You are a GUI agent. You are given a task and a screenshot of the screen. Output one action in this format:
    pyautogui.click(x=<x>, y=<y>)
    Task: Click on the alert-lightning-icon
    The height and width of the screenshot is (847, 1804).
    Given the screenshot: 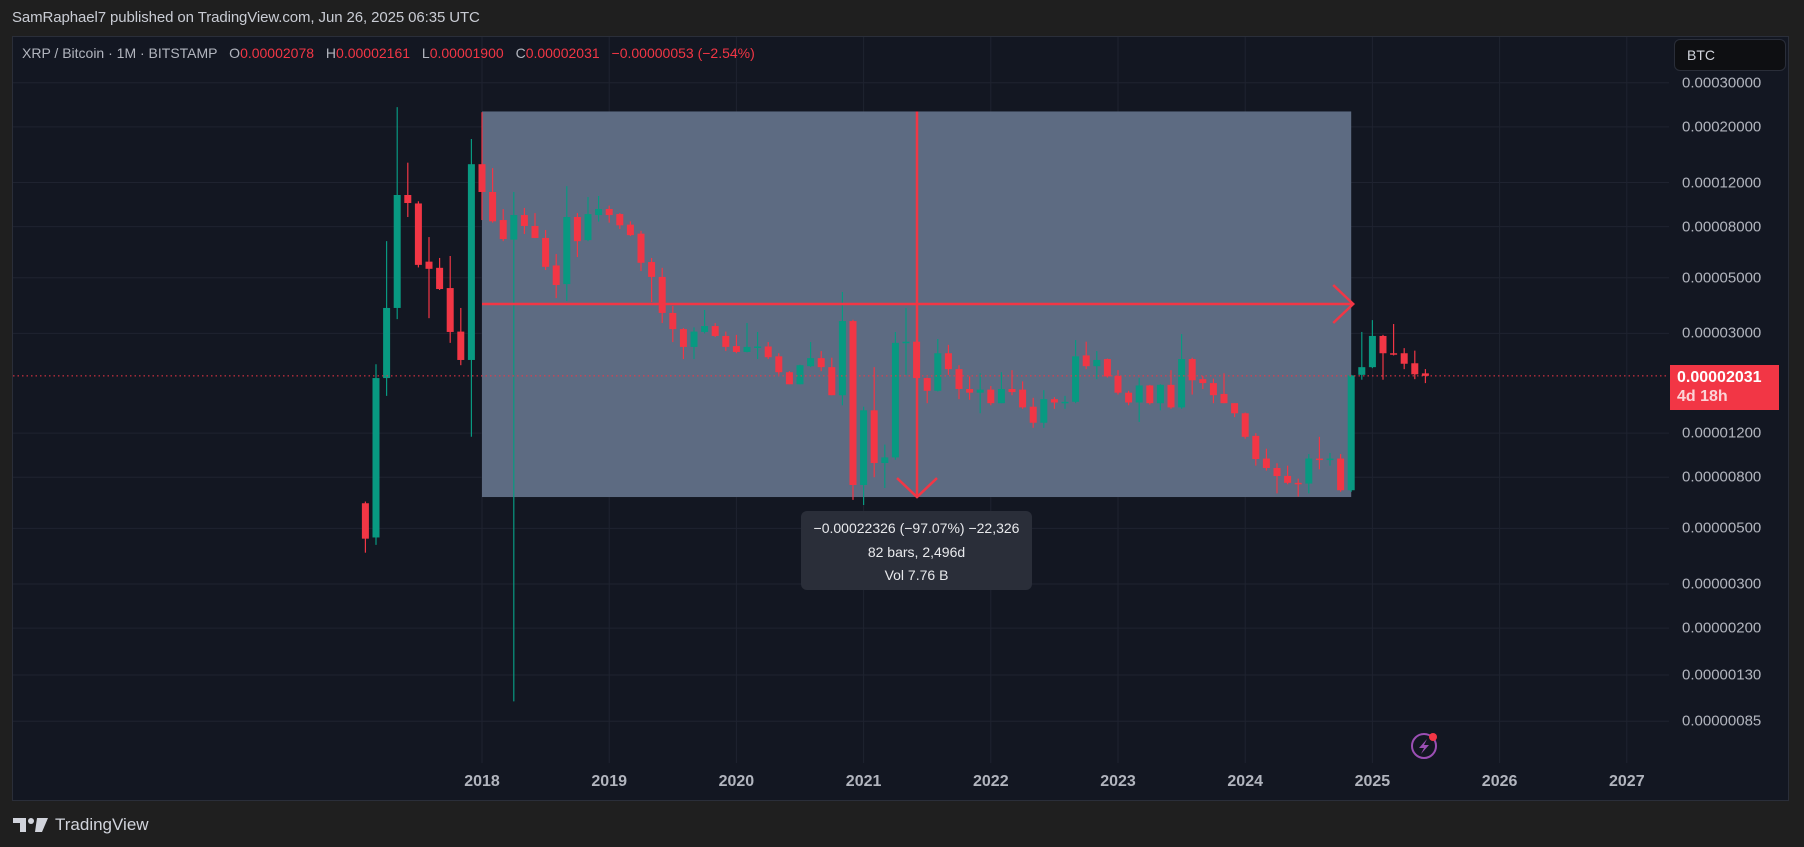 What is the action you would take?
    pyautogui.click(x=1424, y=746)
    